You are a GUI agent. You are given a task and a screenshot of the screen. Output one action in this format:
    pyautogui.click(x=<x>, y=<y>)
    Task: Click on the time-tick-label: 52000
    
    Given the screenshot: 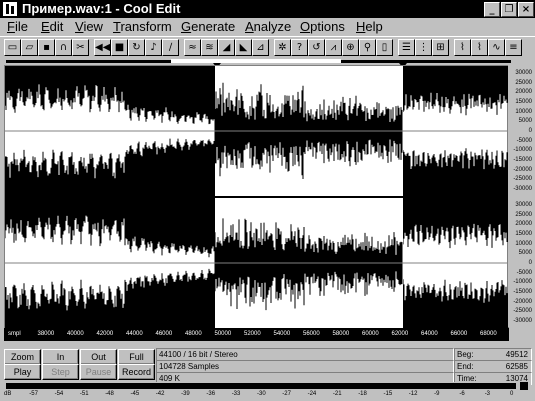 What is the action you would take?
    pyautogui.click(x=252, y=334)
    